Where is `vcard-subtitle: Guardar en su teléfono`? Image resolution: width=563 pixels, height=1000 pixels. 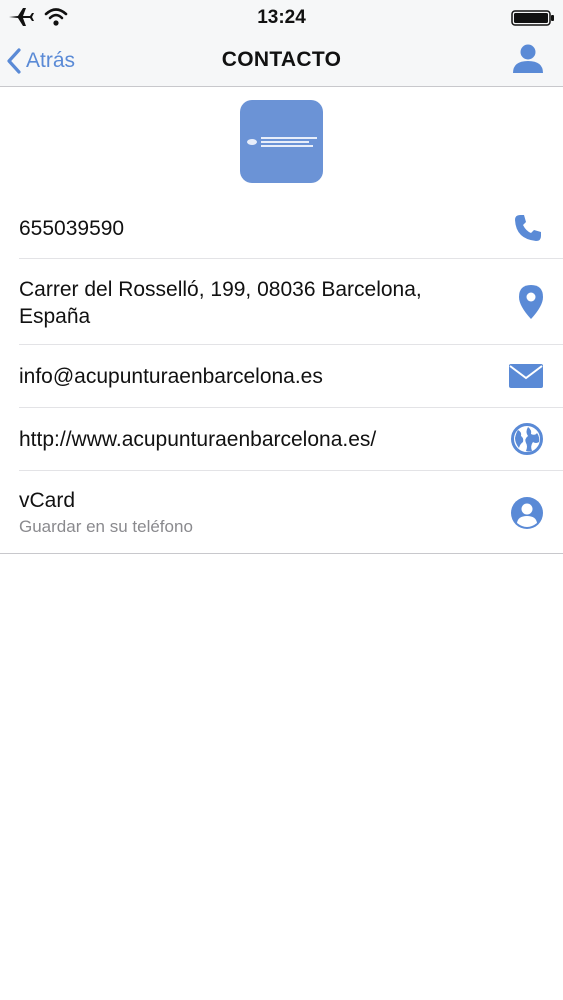
vcard-subtitle: Guardar en su teléfono is located at coordinates (106, 526).